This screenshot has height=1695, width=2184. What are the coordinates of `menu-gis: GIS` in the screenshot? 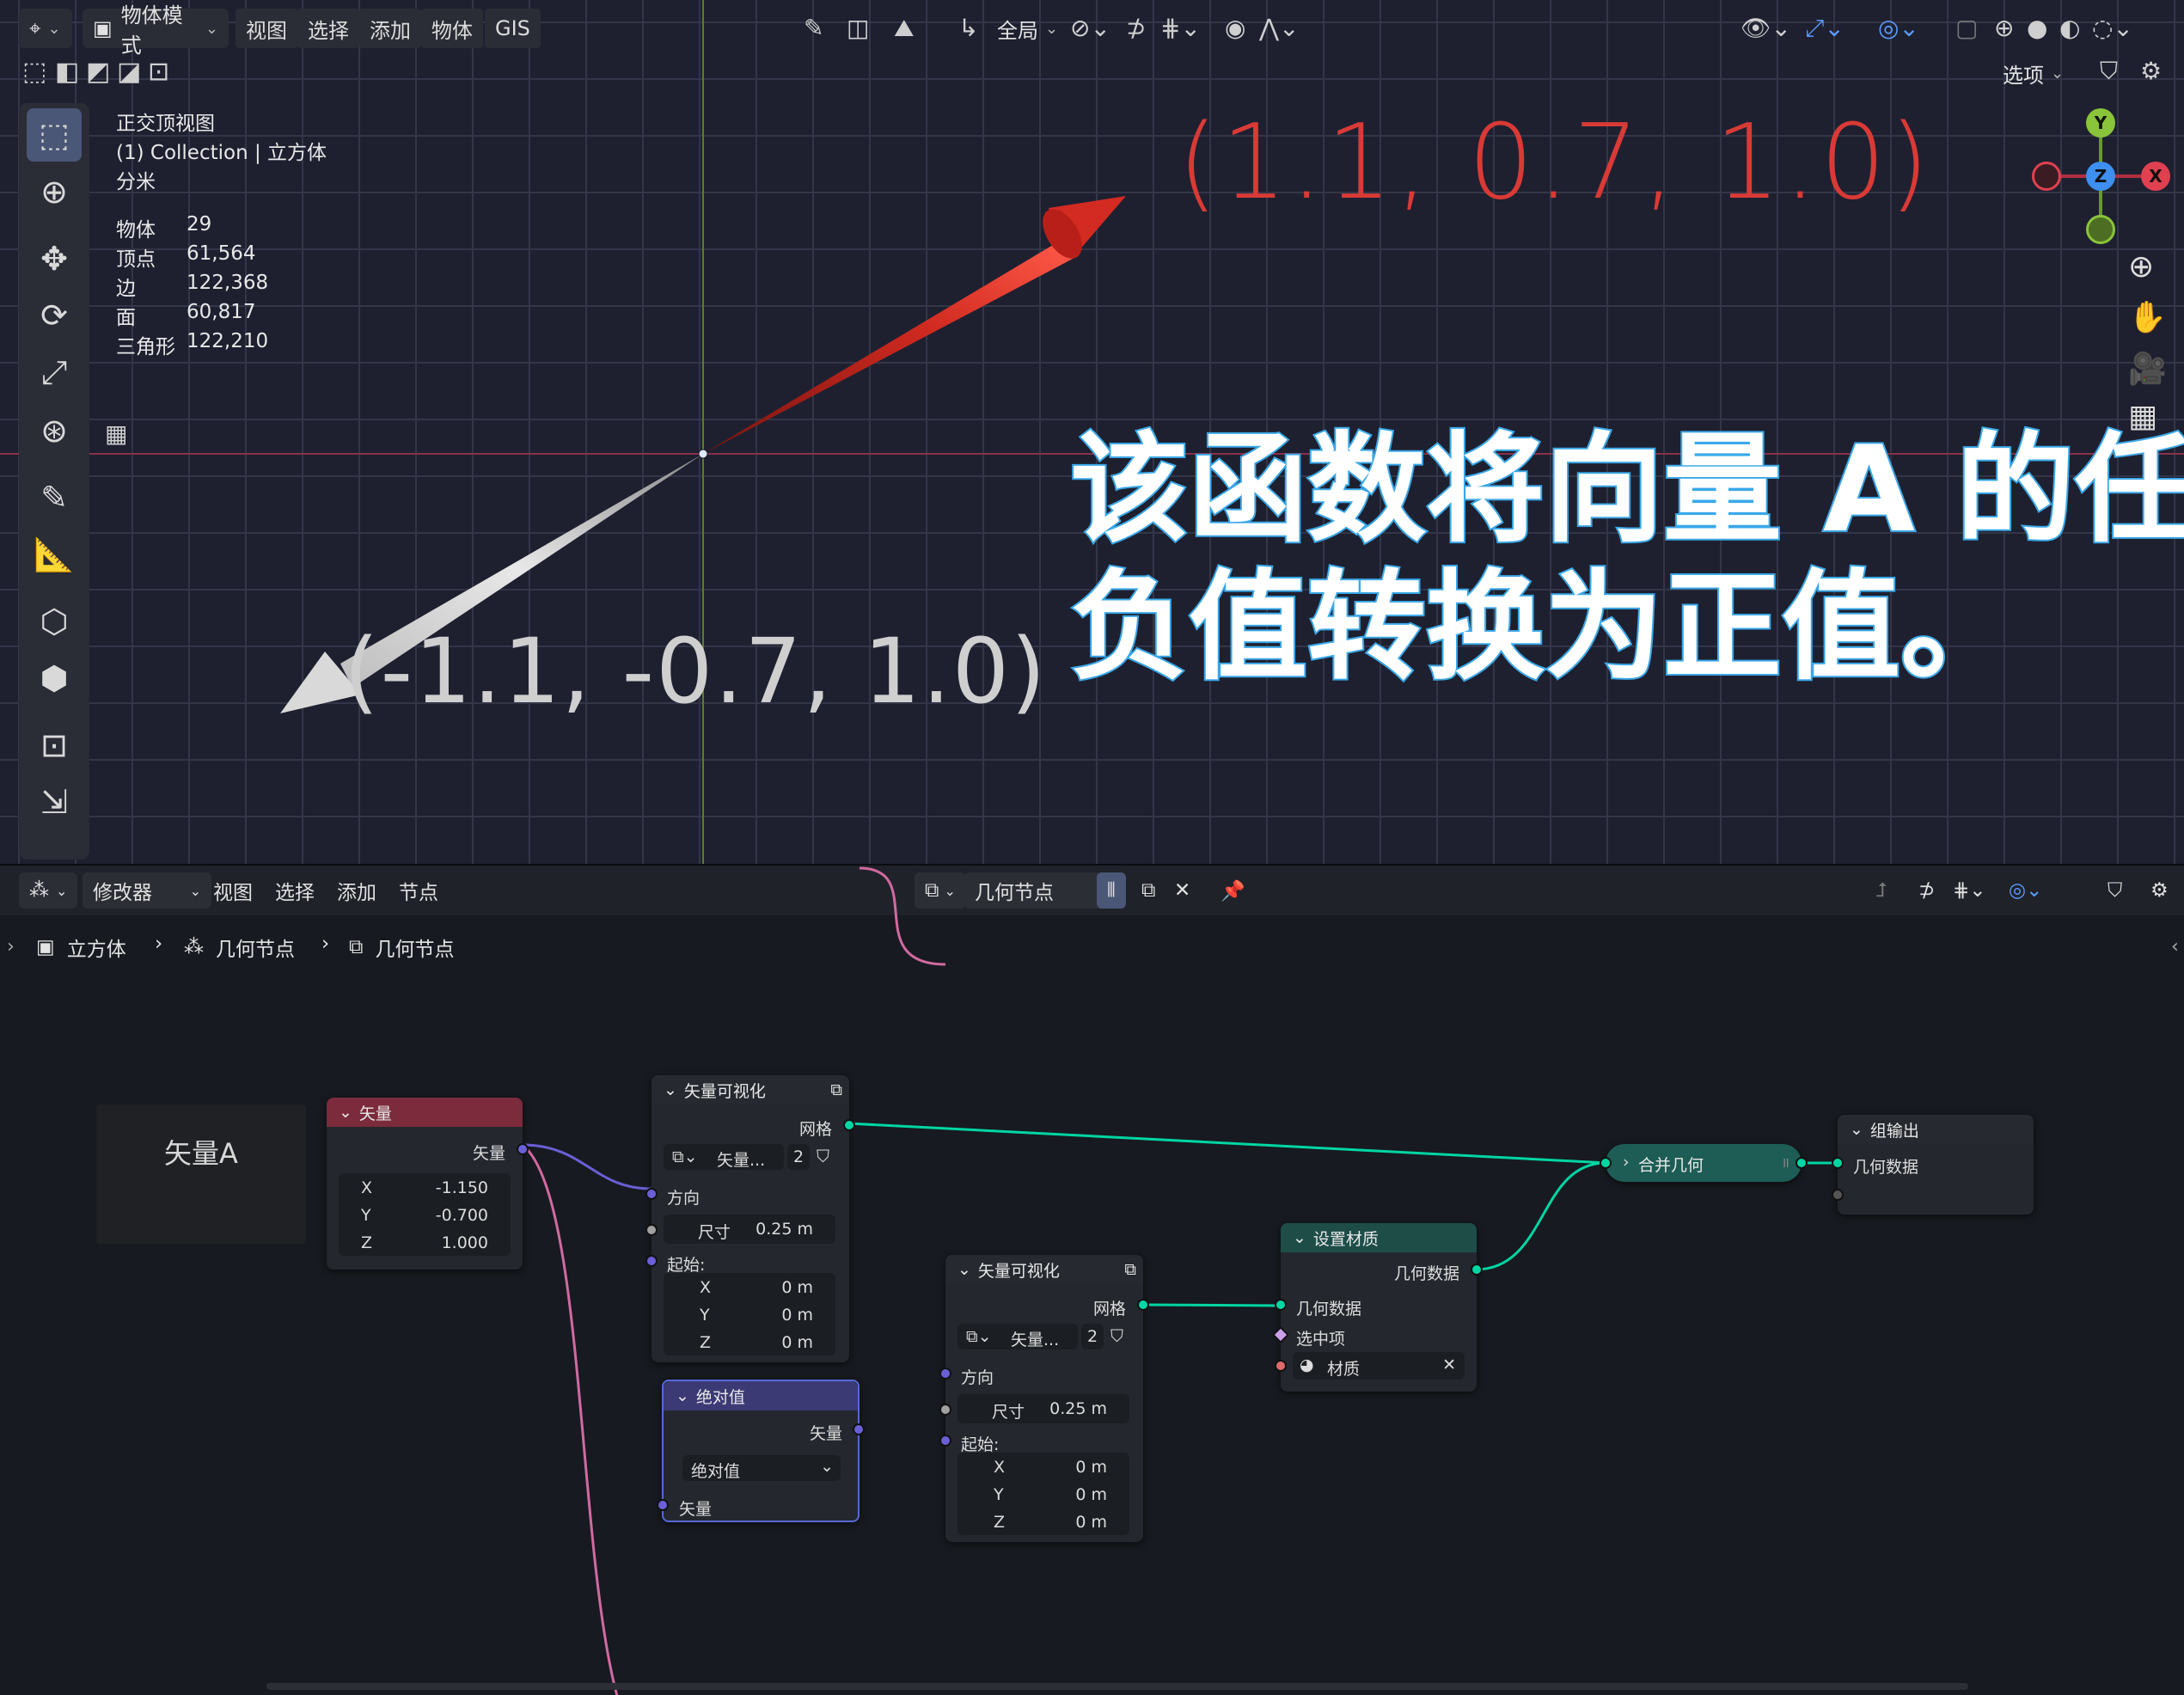 It's located at (513, 28).